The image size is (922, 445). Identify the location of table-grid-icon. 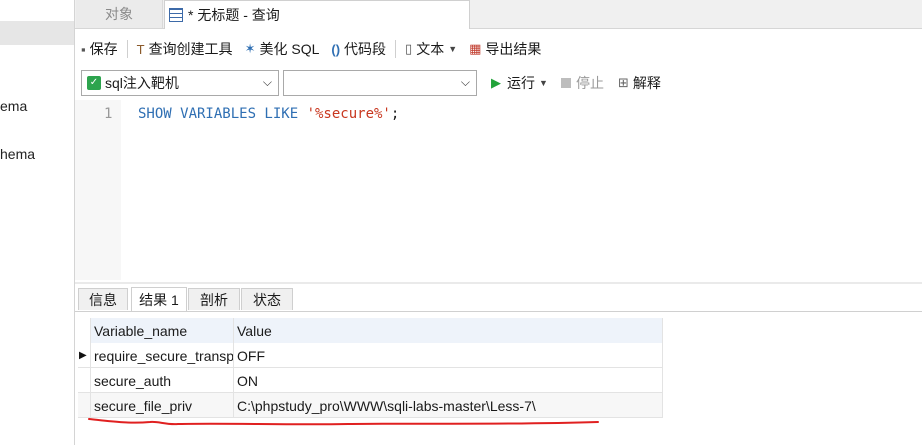
(176, 15).